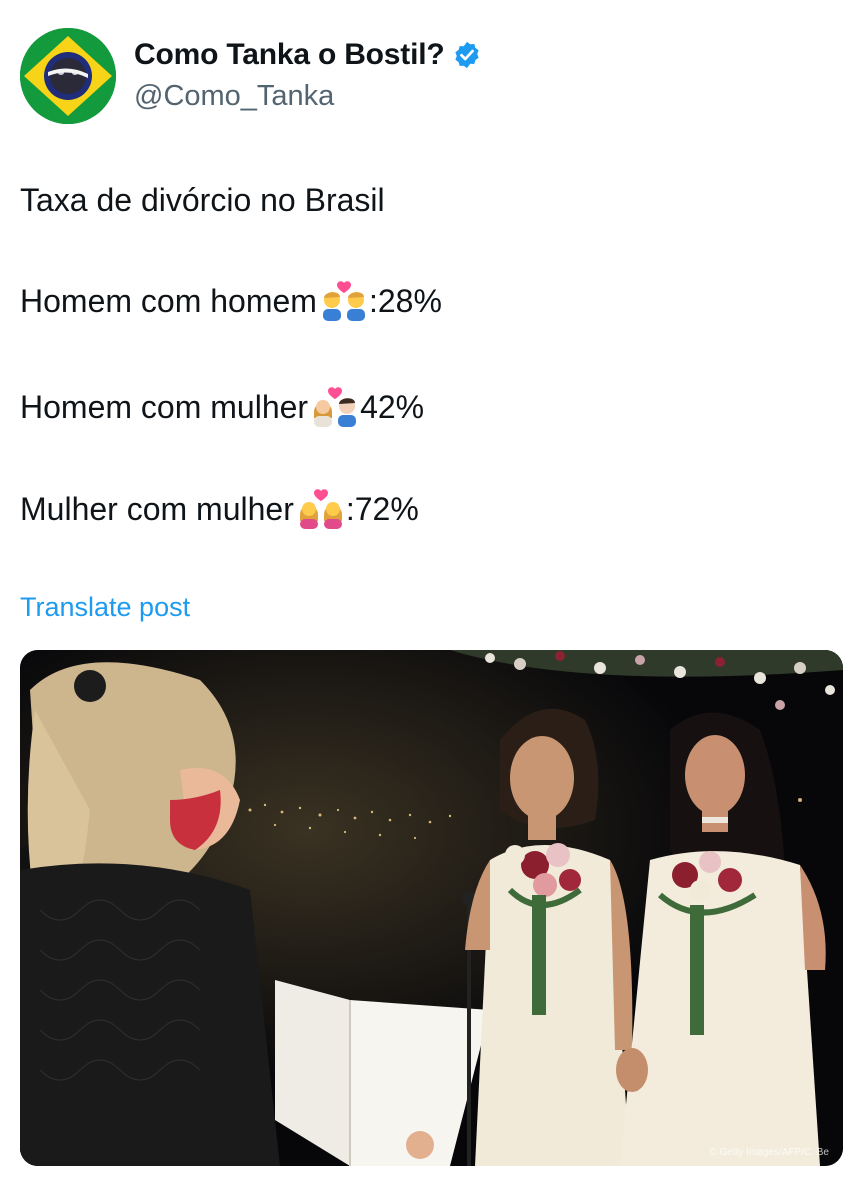 This screenshot has height=1200, width=863. What do you see at coordinates (405, 300) in the screenshot?
I see `line-value: :28%` at bounding box center [405, 300].